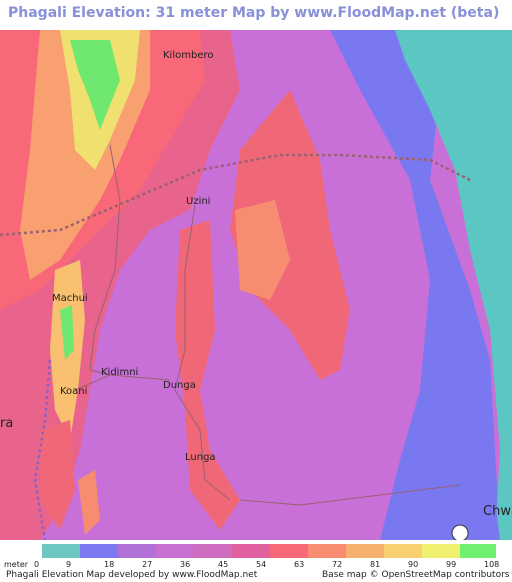  Describe the element at coordinates (37, 564) in the screenshot. I see `legend-label: 0` at that location.